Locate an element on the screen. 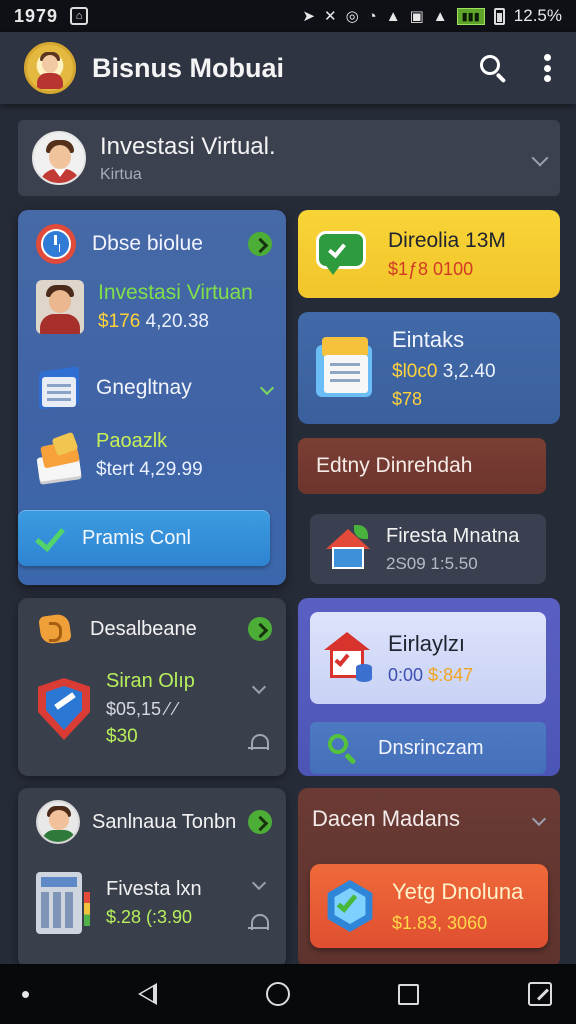 The image size is (576, 1024). checkmark-icon is located at coordinates (49, 538).